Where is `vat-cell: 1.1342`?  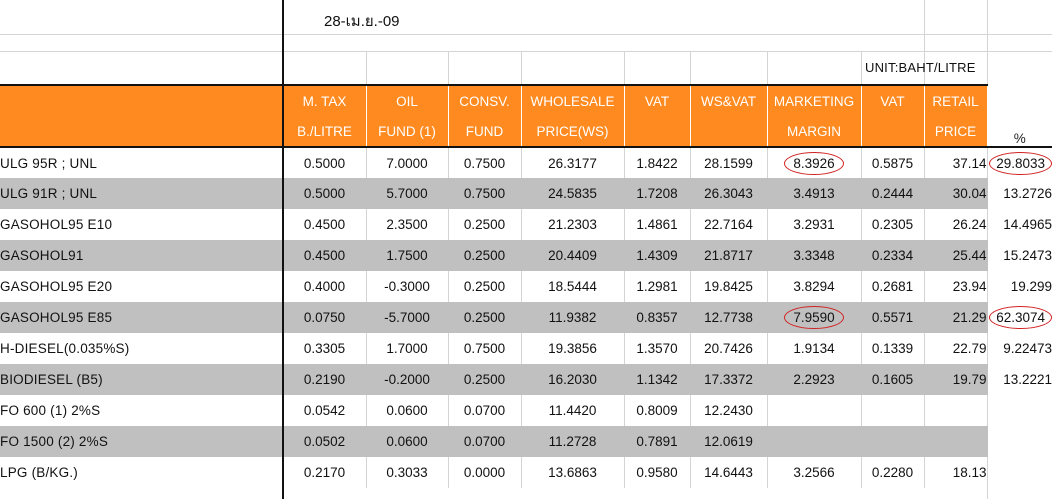 vat-cell: 1.1342 is located at coordinates (656, 379).